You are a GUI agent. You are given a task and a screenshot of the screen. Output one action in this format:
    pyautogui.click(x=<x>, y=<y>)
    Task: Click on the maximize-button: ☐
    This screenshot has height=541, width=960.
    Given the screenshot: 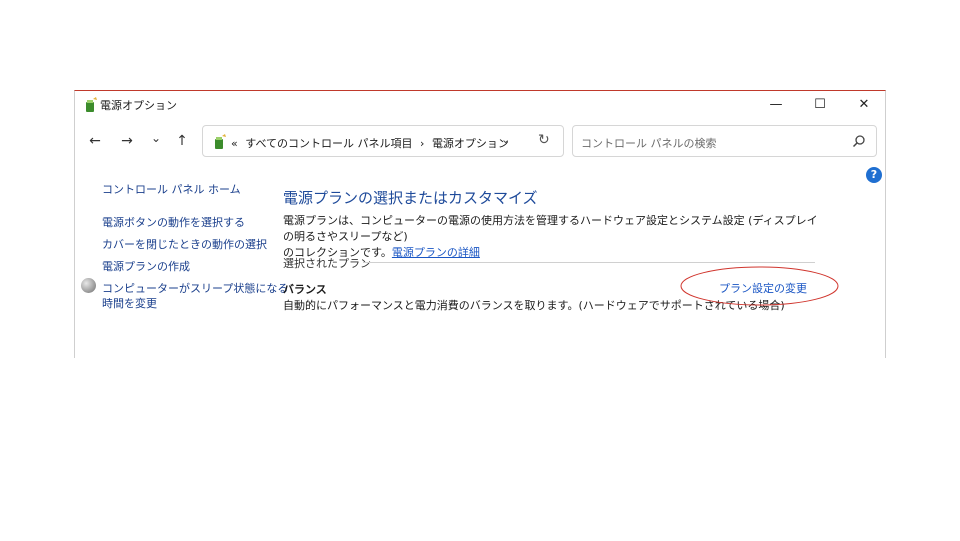 What is the action you would take?
    pyautogui.click(x=820, y=105)
    